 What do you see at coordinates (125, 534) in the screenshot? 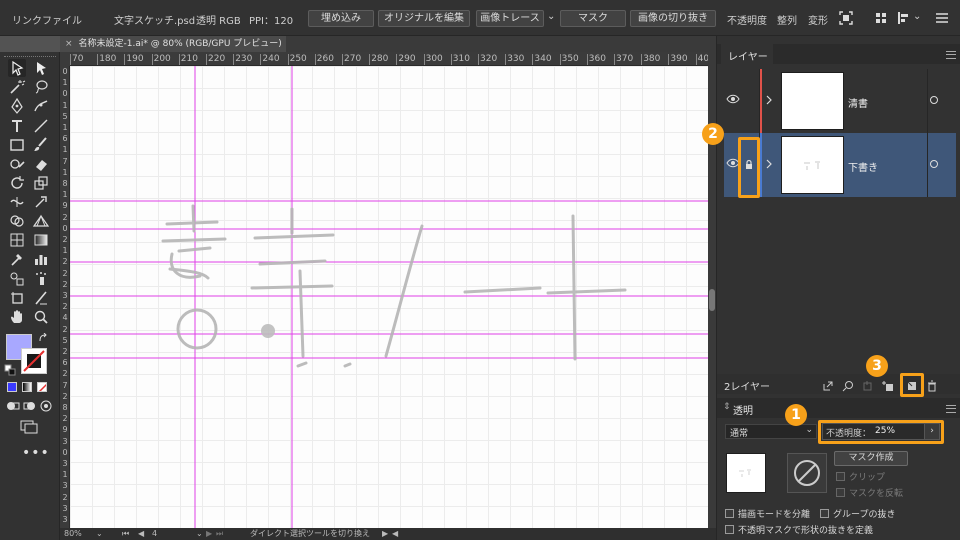
I see `first-artboard-icon: ⏮` at bounding box center [125, 534].